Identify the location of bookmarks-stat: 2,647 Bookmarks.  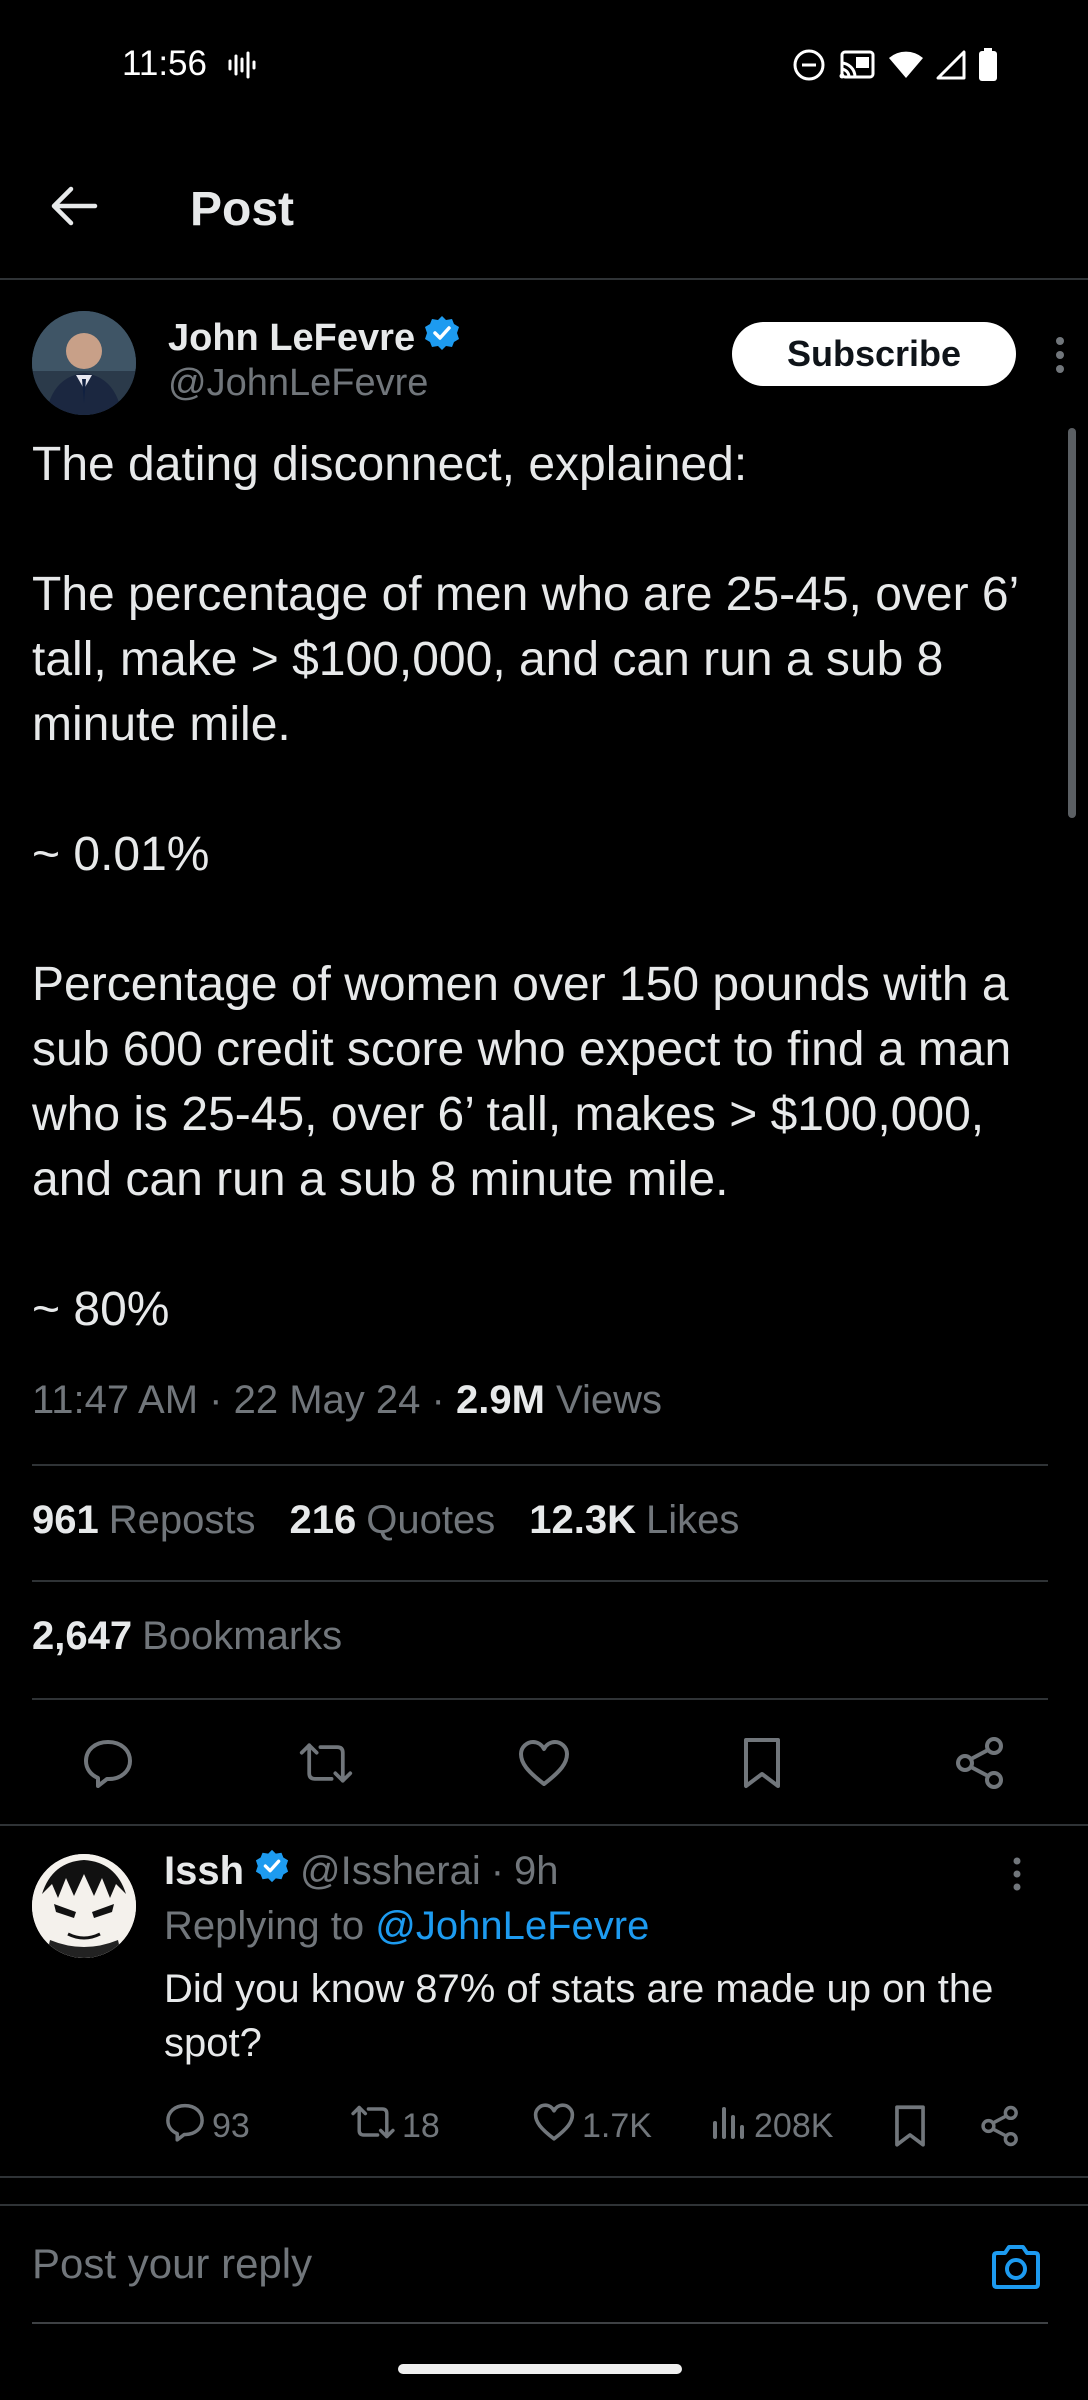
(187, 1636).